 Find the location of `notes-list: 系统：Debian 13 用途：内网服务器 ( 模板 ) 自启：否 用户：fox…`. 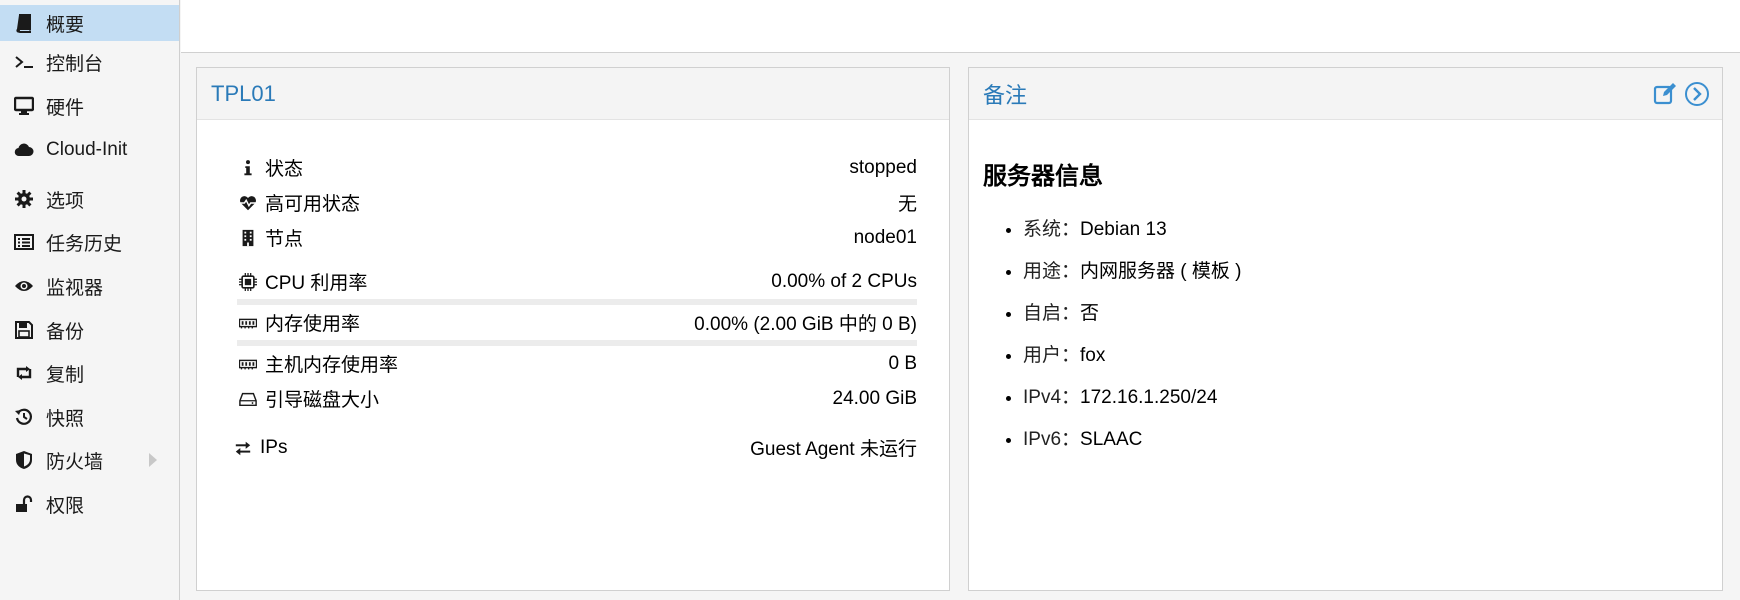

notes-list: 系统：Debian 13 用途：内网服务器 ( 模板 ) 自启：否 用户：fox… is located at coordinates (1112, 335).